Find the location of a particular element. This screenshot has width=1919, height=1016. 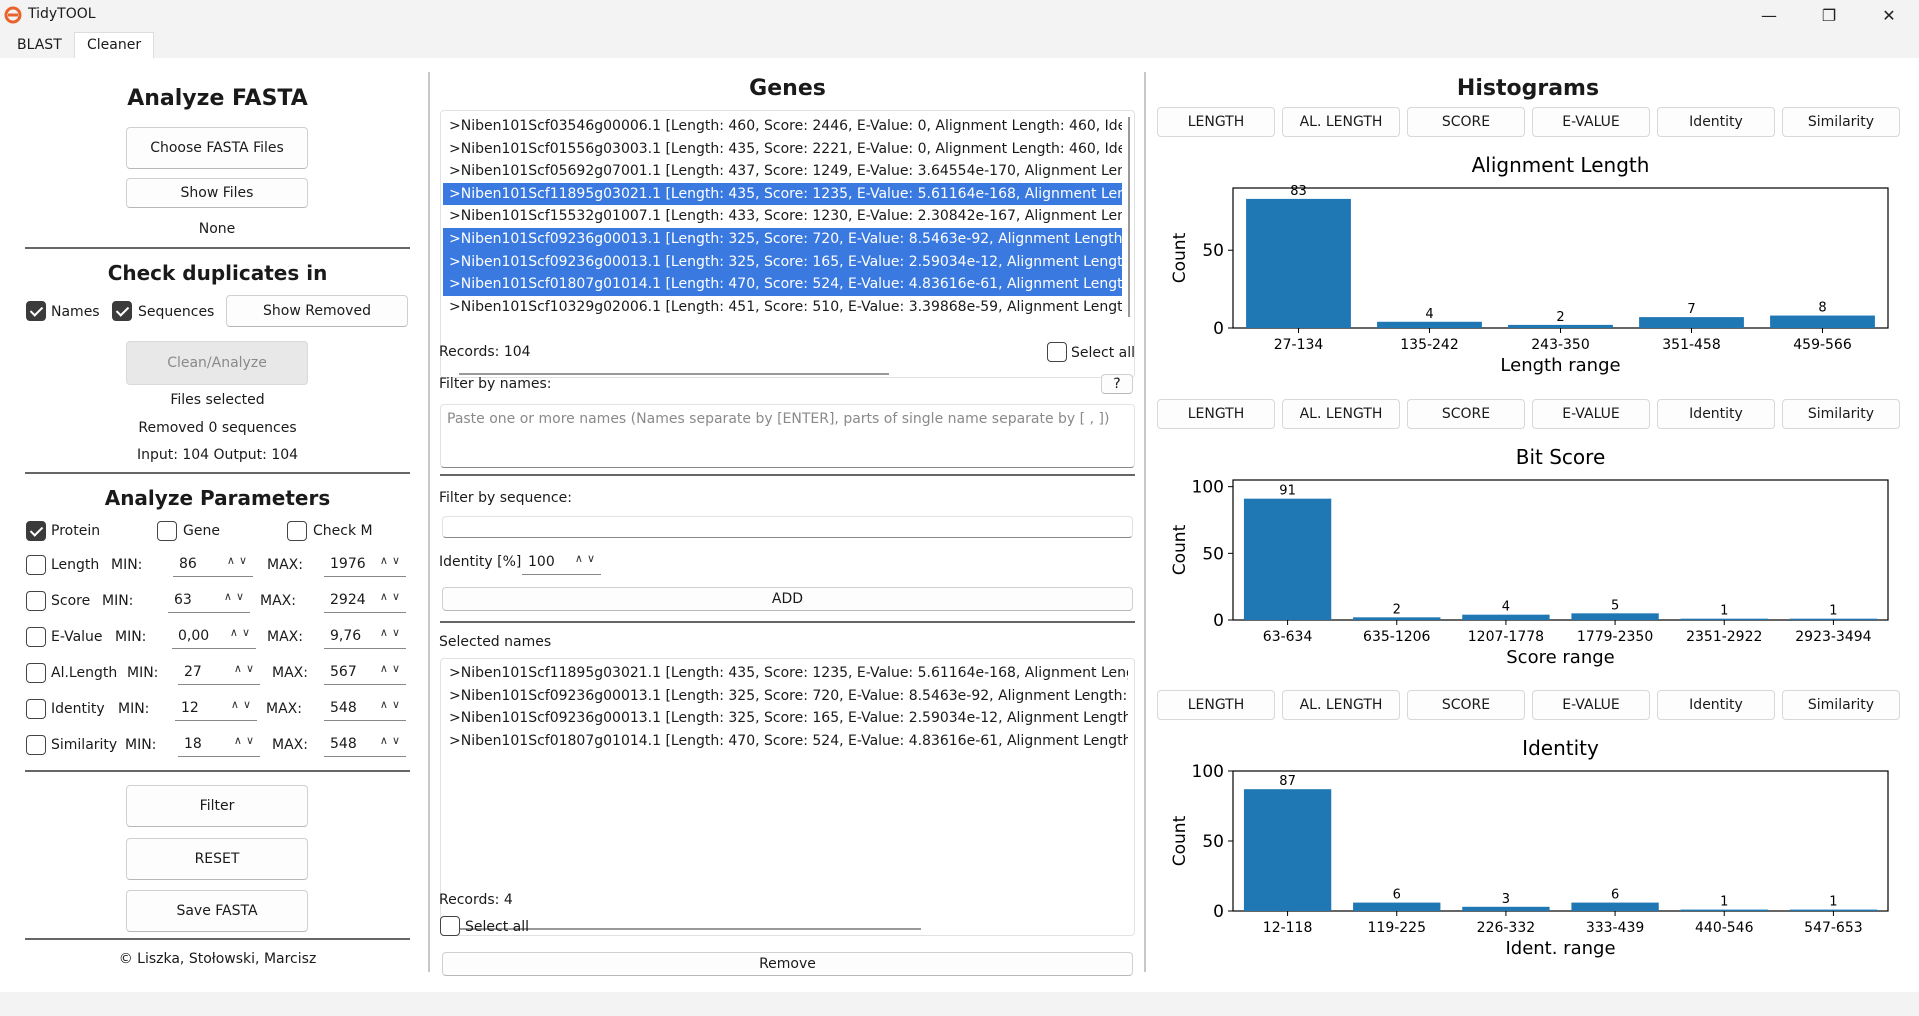

add-button: ADD is located at coordinates (787, 599).